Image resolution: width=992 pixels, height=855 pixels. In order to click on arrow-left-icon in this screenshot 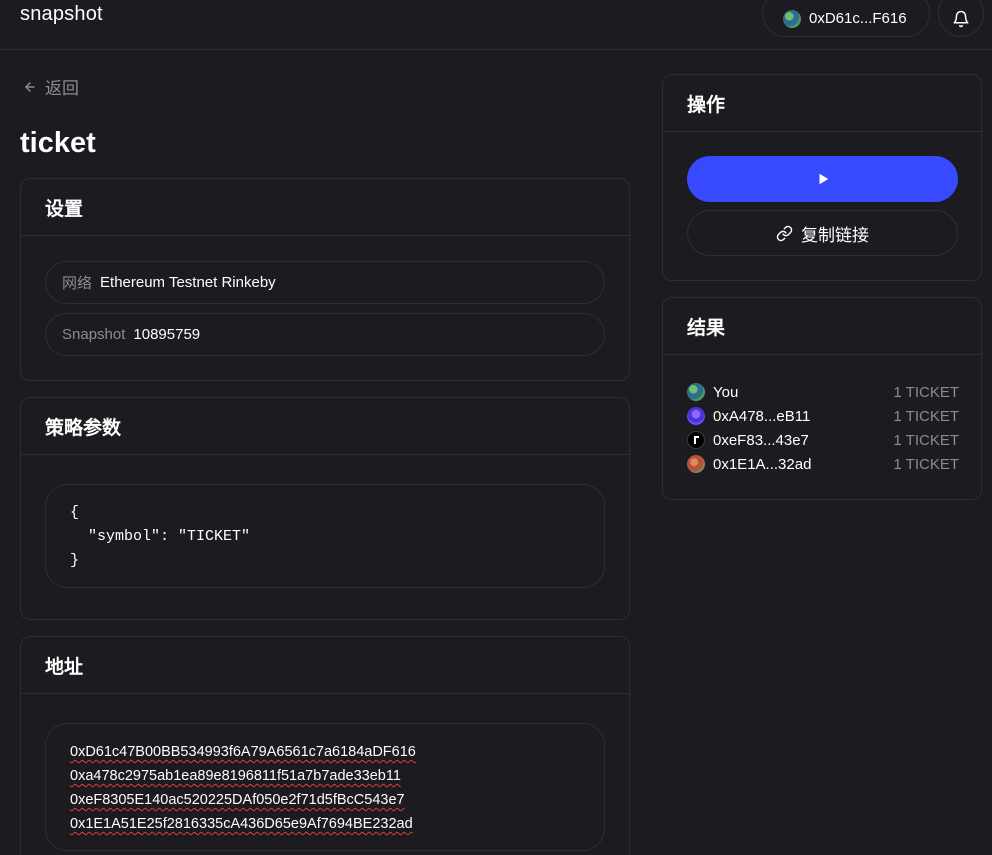, I will do `click(30, 86)`.